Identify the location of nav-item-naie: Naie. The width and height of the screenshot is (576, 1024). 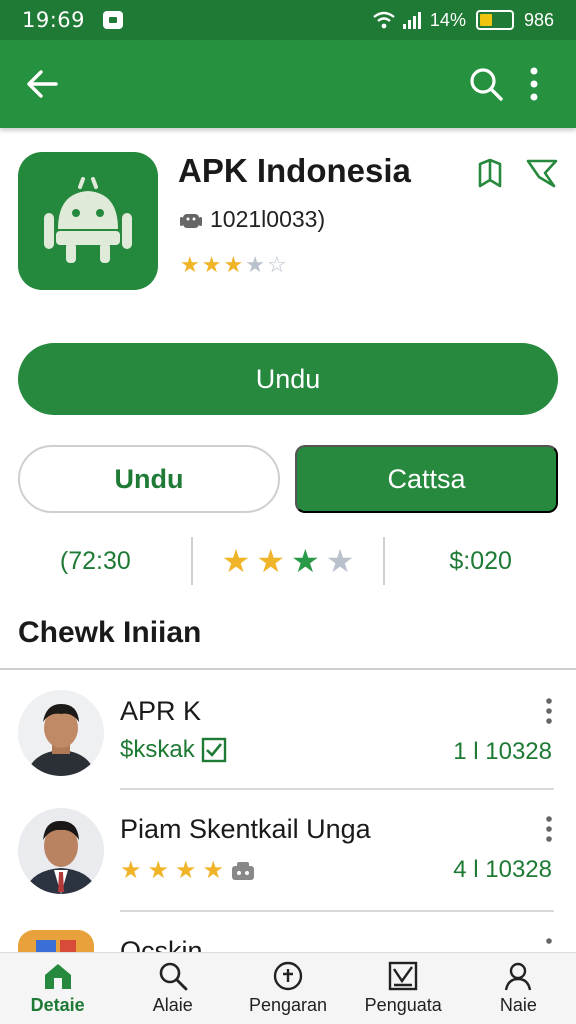
(518, 988).